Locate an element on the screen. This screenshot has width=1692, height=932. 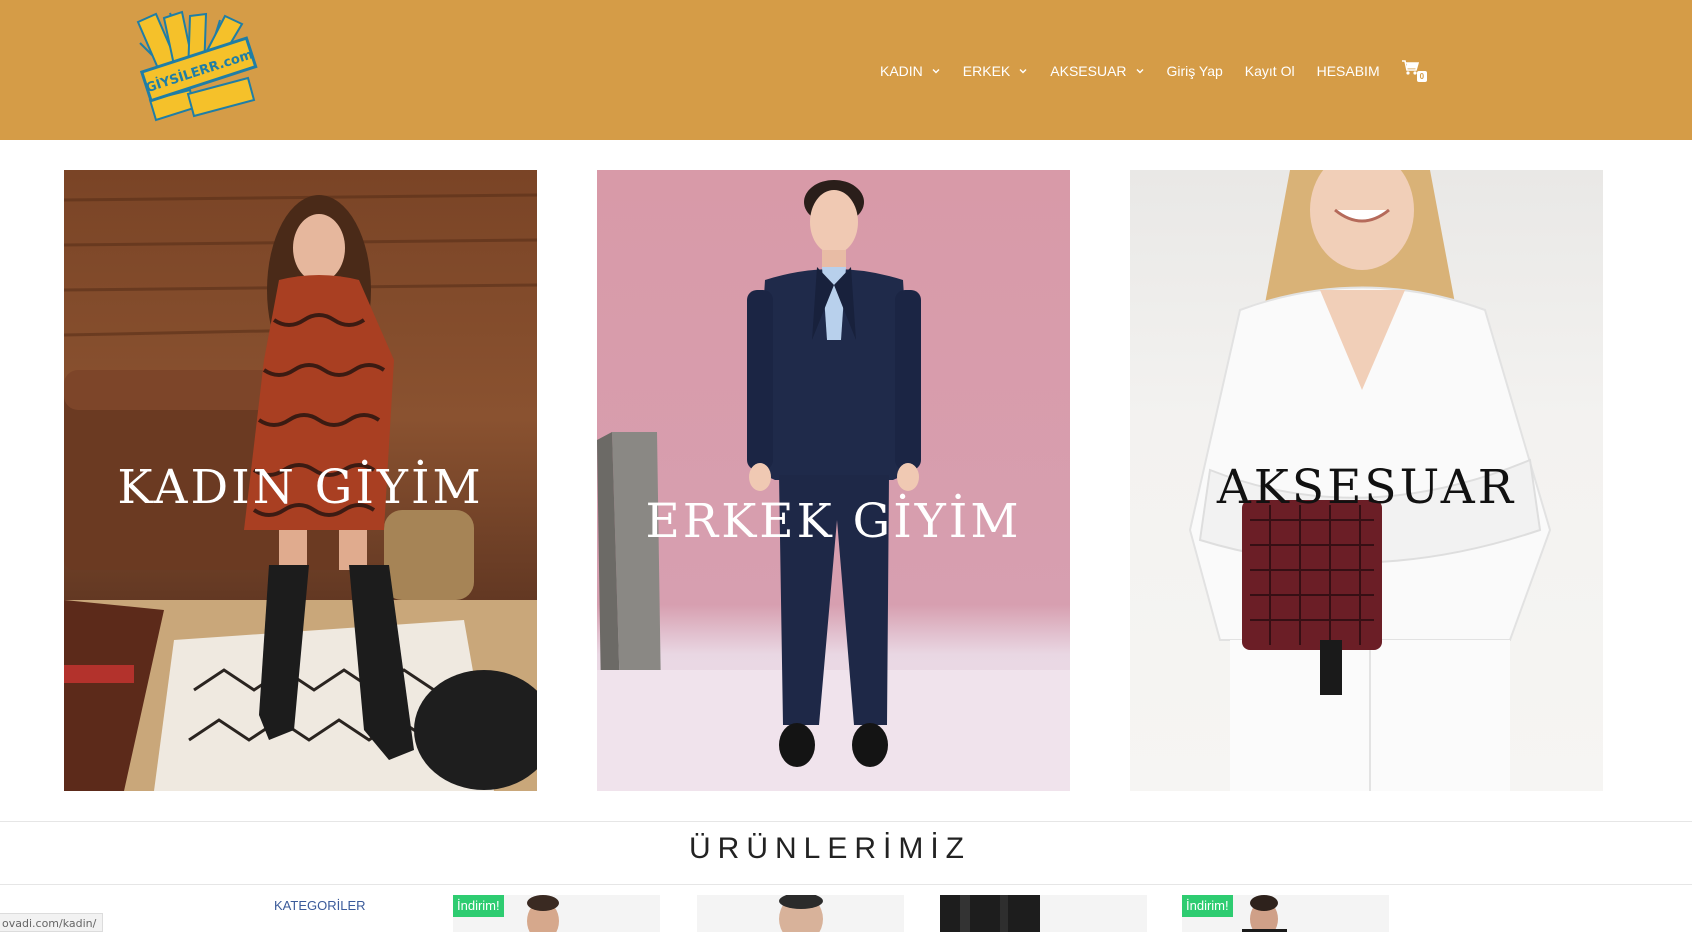
category-card-title: KADIN GİYİM is located at coordinates (300, 487).